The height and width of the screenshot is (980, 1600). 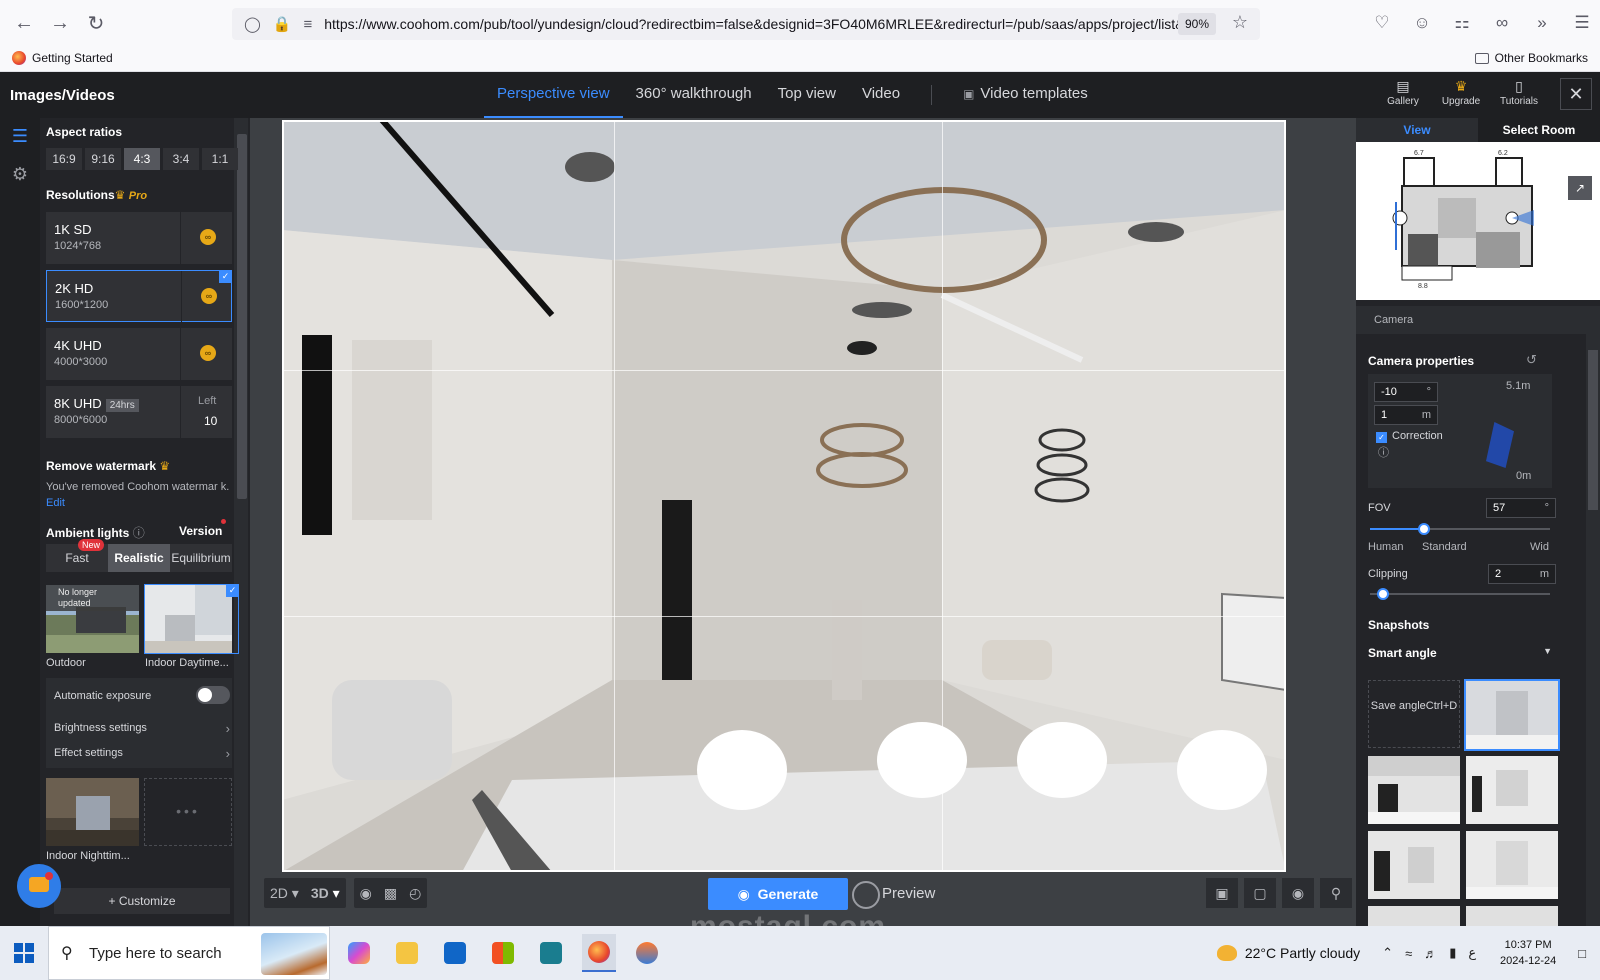 What do you see at coordinates (1461, 92) in the screenshot?
I see `upgrade-button: ♛ Upgrade` at bounding box center [1461, 92].